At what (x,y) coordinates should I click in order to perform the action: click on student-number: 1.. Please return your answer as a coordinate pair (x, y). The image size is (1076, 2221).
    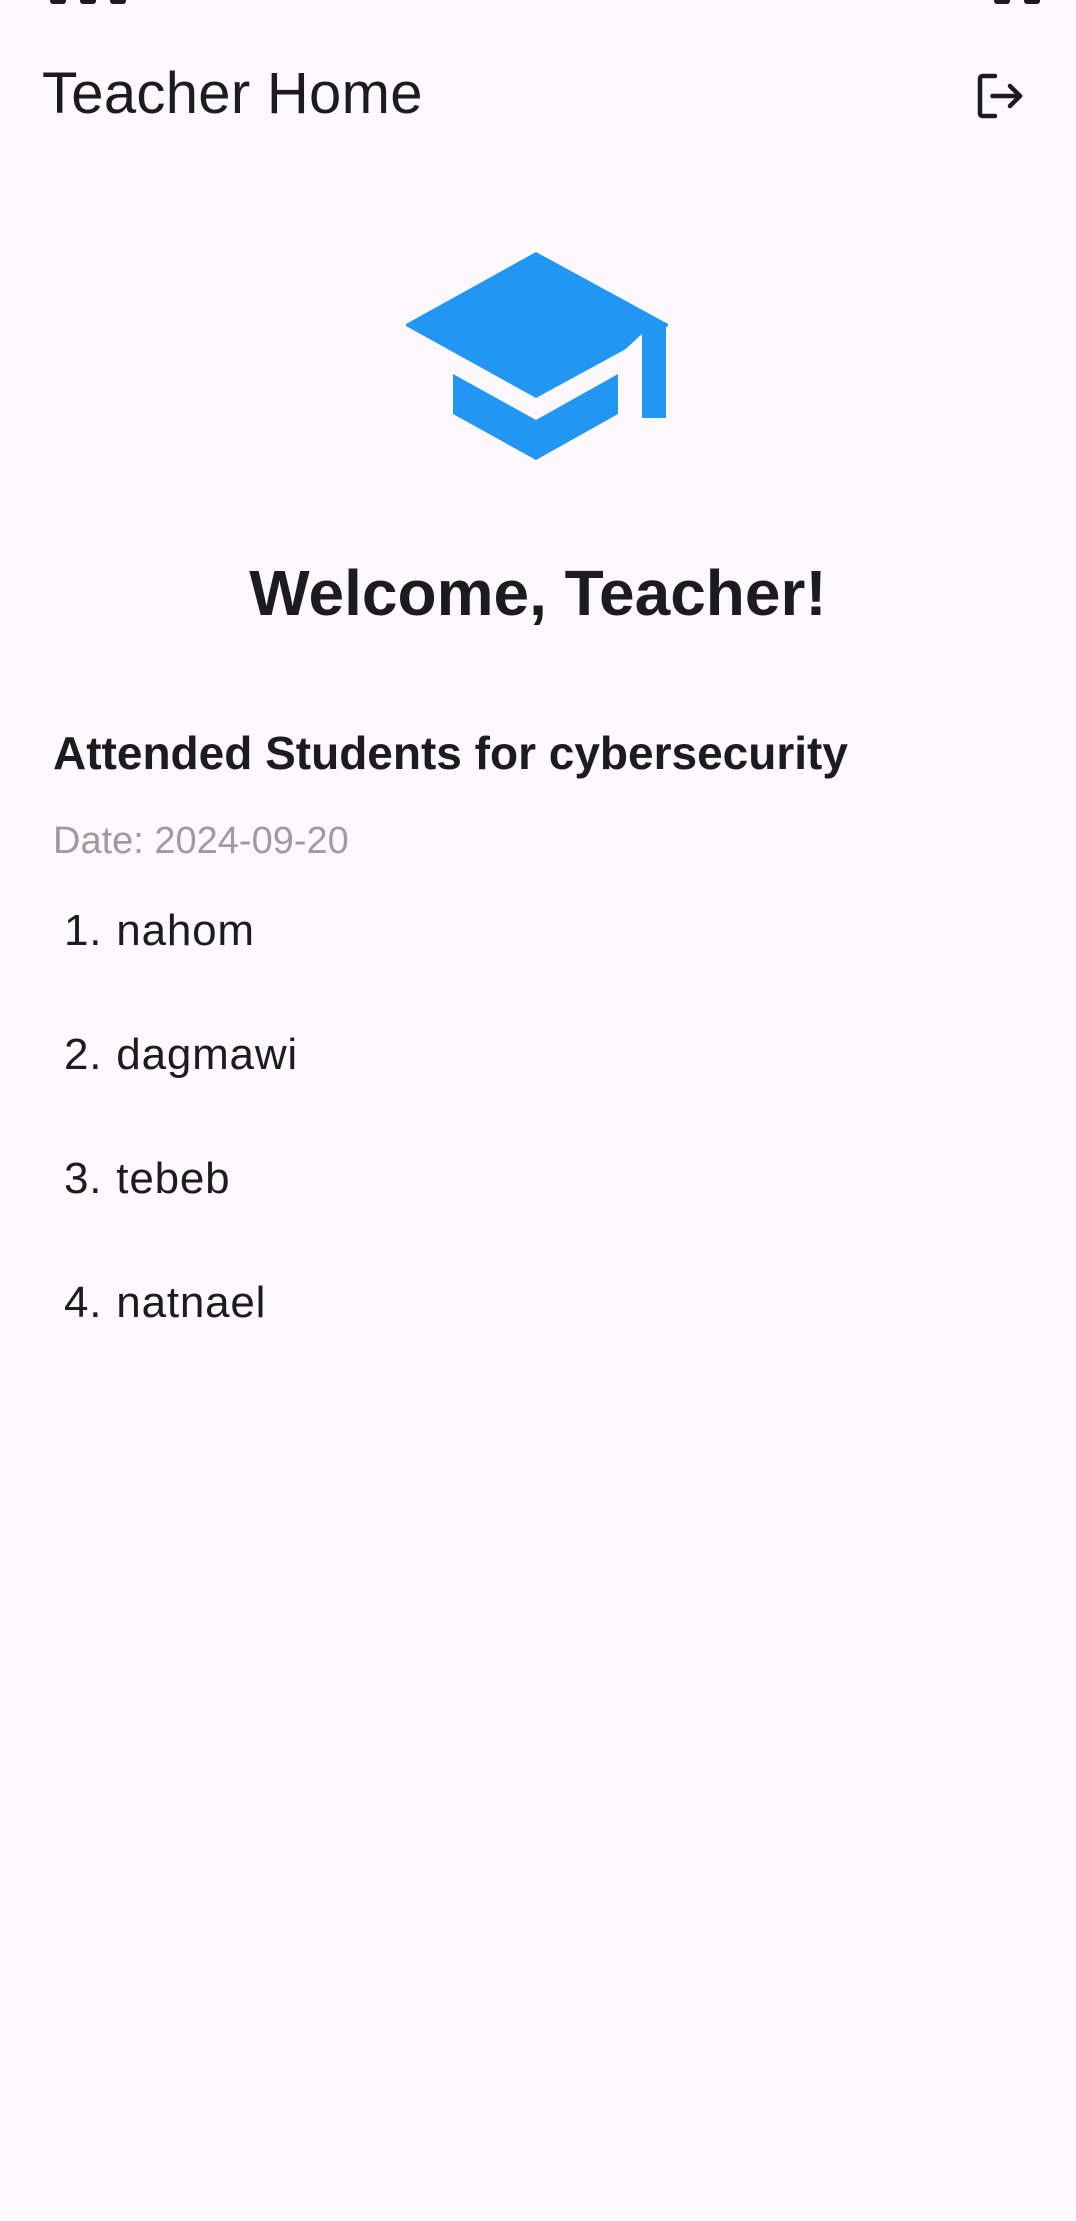
    Looking at the image, I should click on (83, 930).